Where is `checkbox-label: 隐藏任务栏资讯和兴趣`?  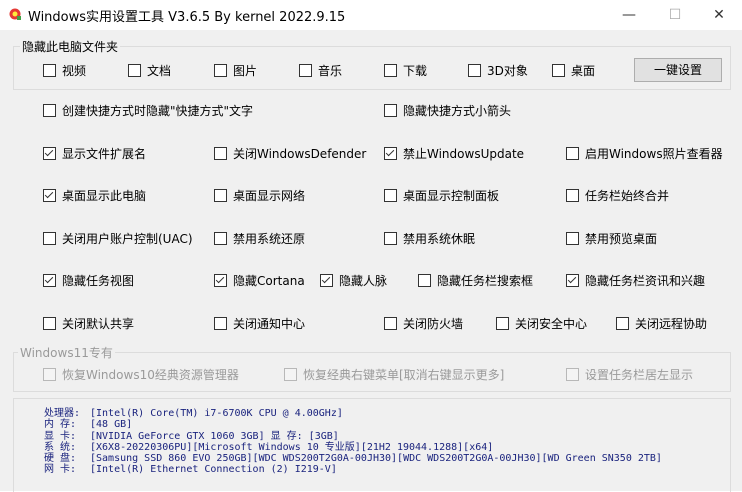
checkbox-label: 隐藏任务栏资讯和兴趣 is located at coordinates (645, 281).